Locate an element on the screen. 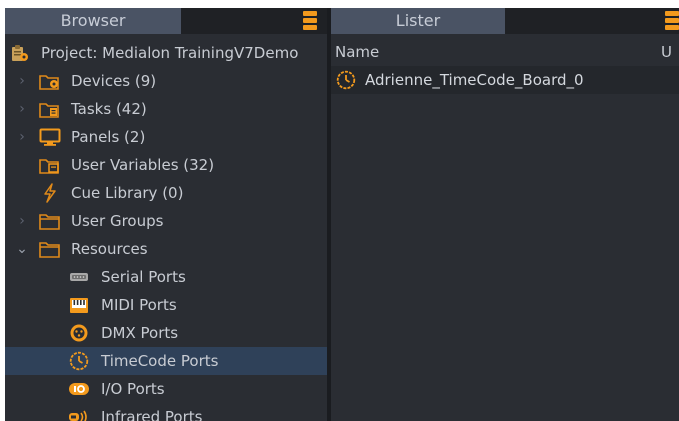 Image resolution: width=679 pixels, height=421 pixels. tree-item-serial-ports: Serial Ports is located at coordinates (166, 277).